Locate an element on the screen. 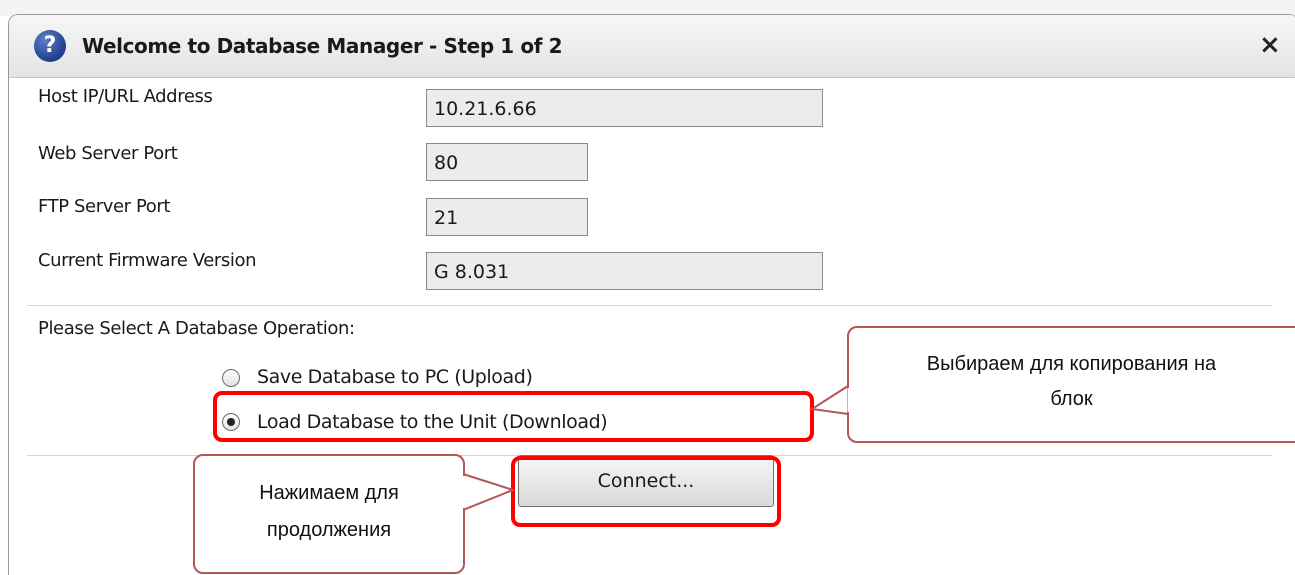 The image size is (1295, 575). callout-pointer-joins is located at coordinates (656, 448).